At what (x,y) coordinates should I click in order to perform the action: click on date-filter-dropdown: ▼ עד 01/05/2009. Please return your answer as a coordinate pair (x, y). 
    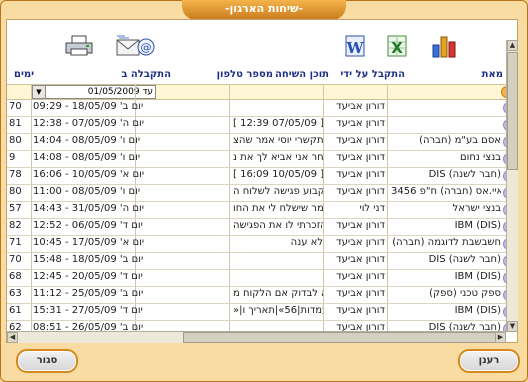
    Looking at the image, I should click on (94, 92).